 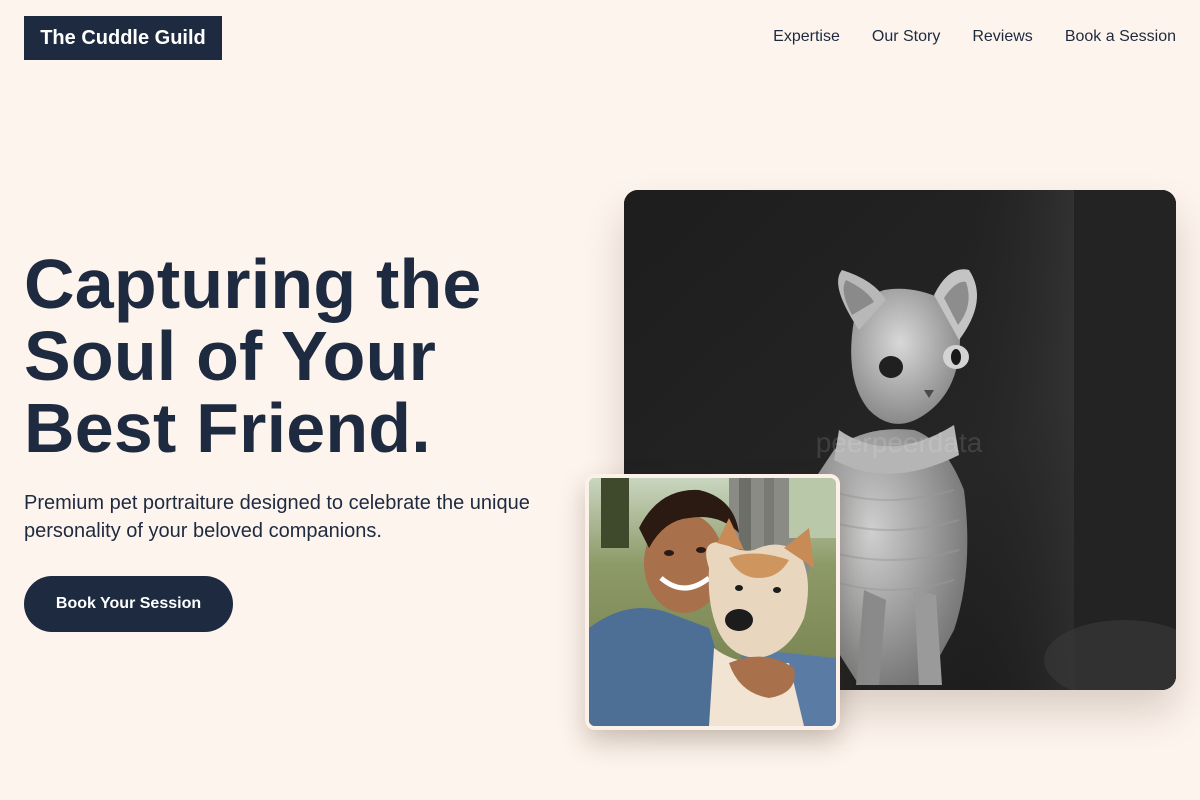 What do you see at coordinates (1120, 37) in the screenshot?
I see `nav-link-book-session: Book a Session` at bounding box center [1120, 37].